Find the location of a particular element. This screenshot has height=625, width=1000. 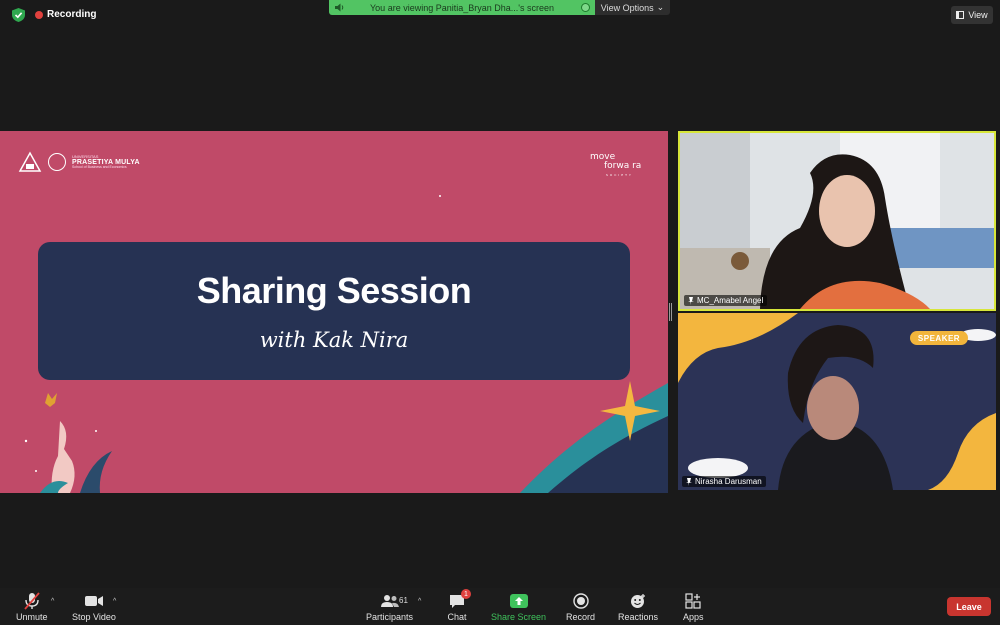

participant-video-tile: MC_Amabel Angel is located at coordinates (837, 221).